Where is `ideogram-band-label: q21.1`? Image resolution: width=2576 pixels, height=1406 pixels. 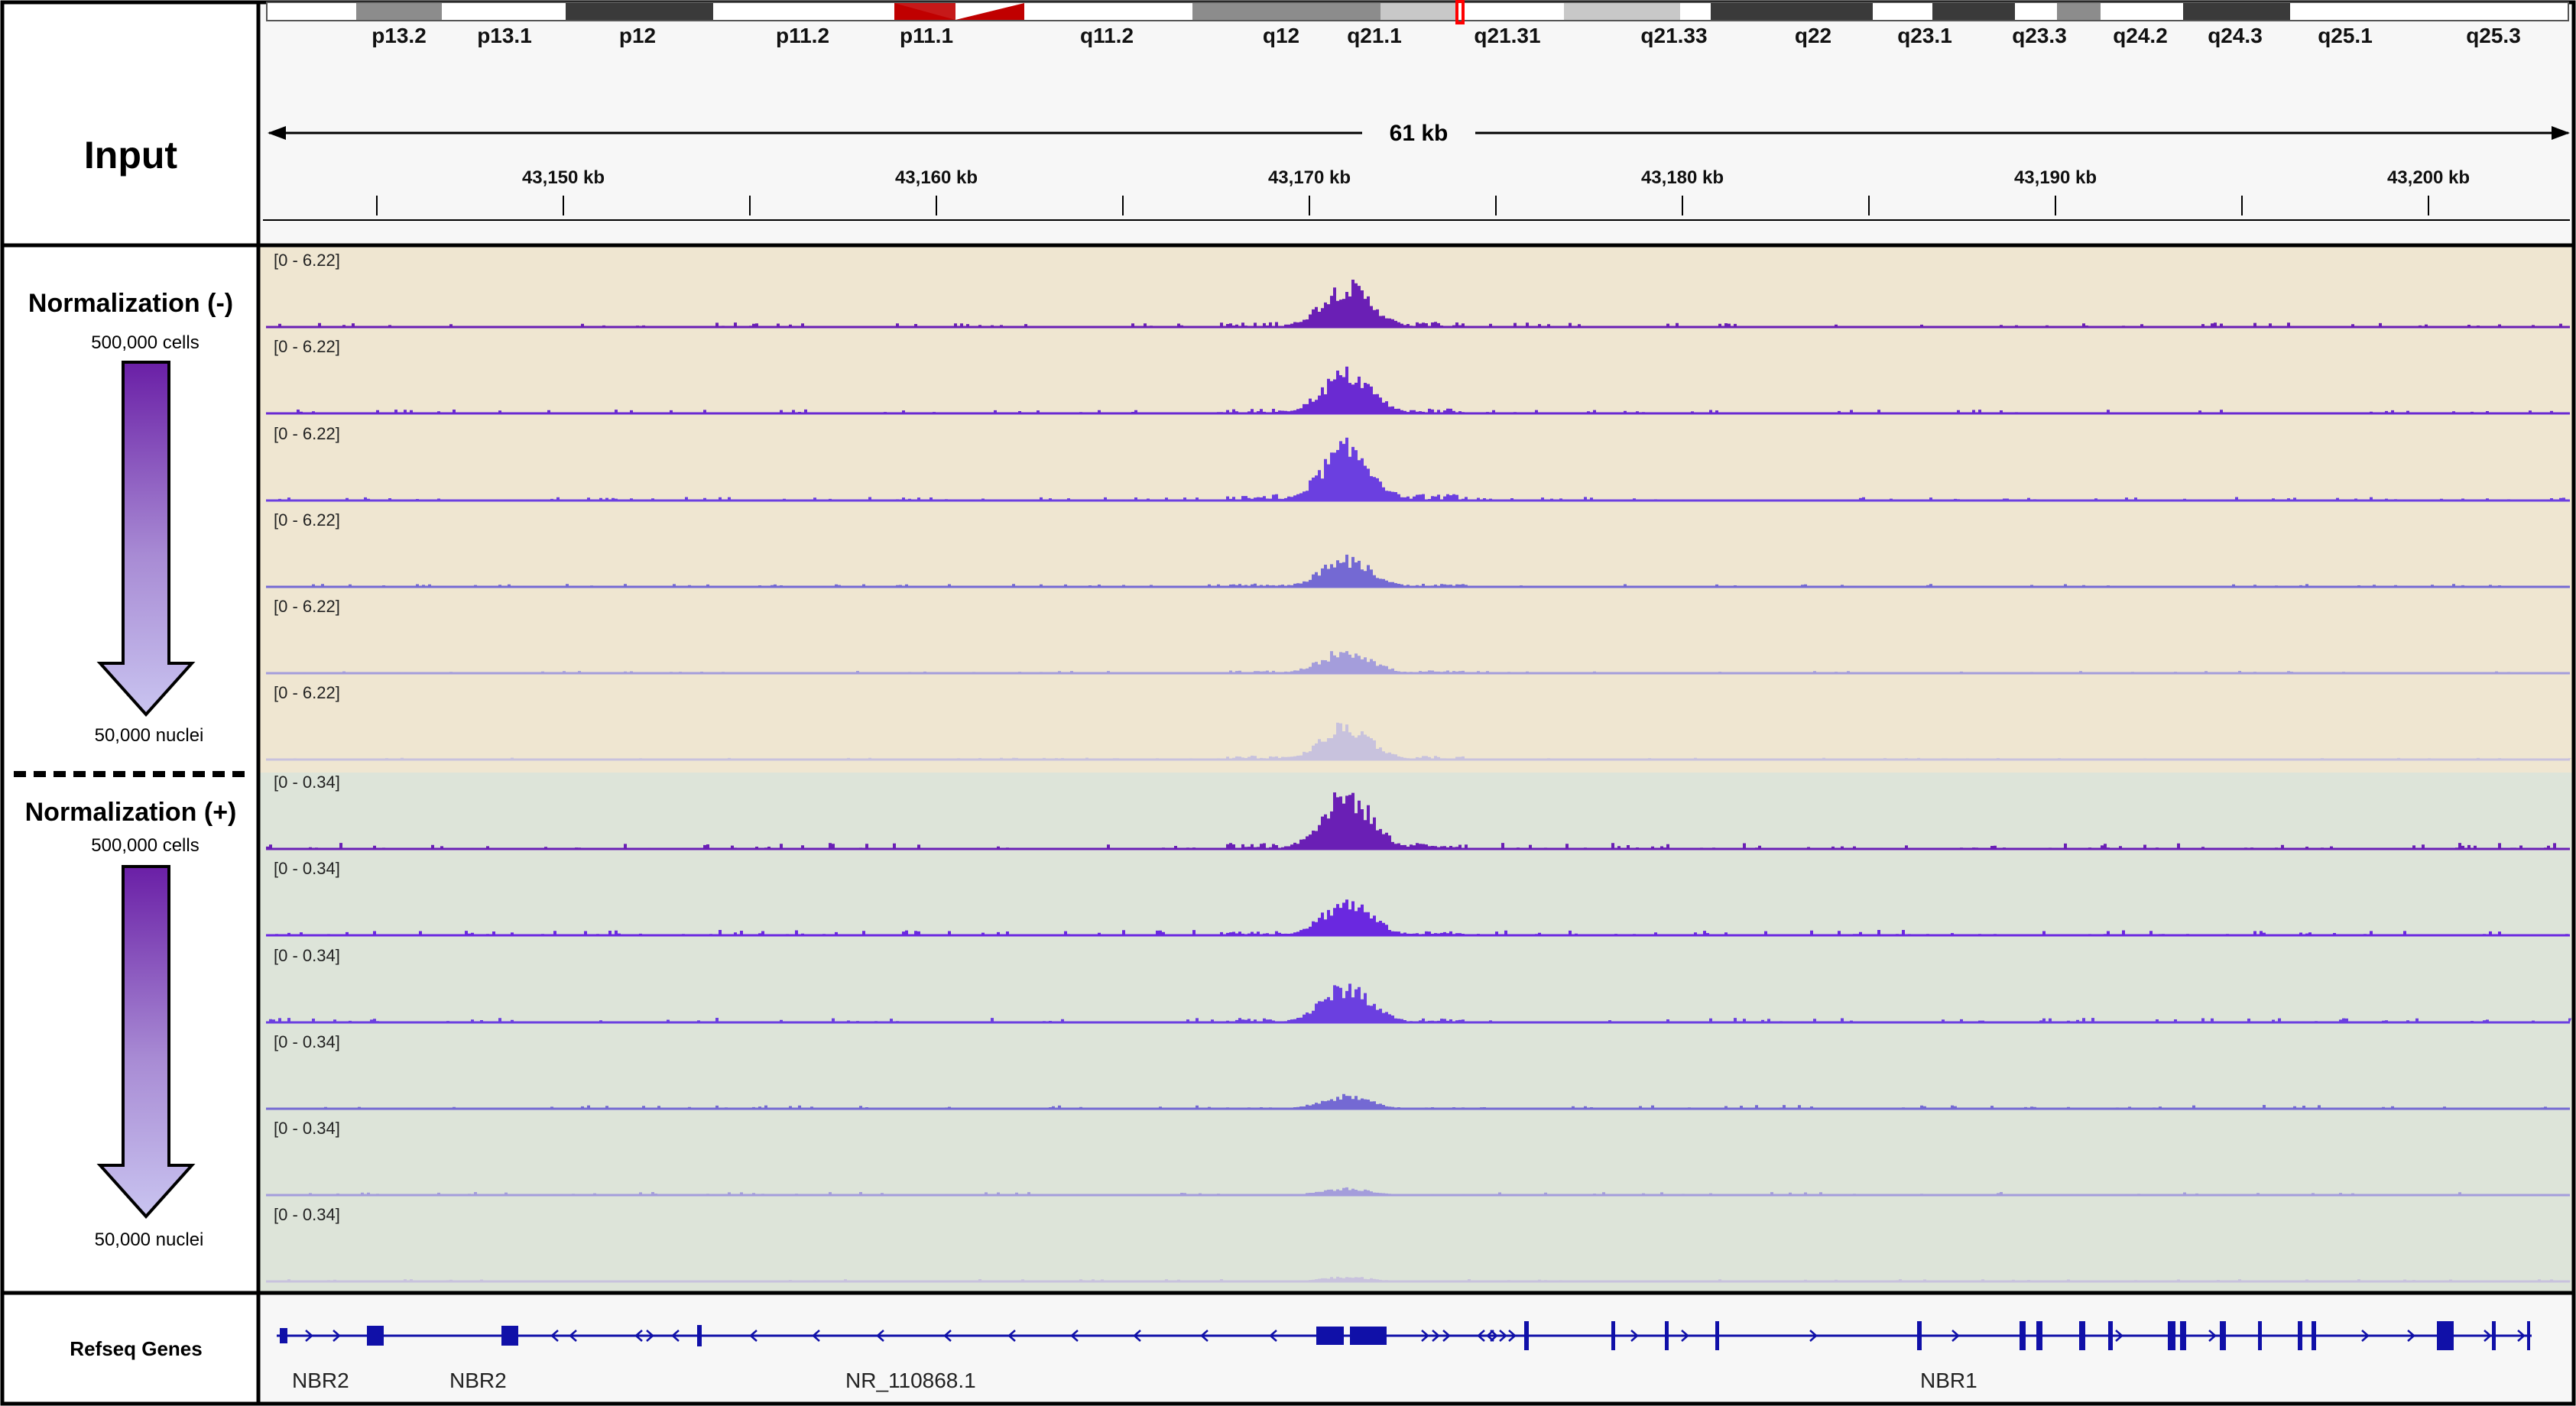
ideogram-band-label: q21.1 is located at coordinates (1374, 35).